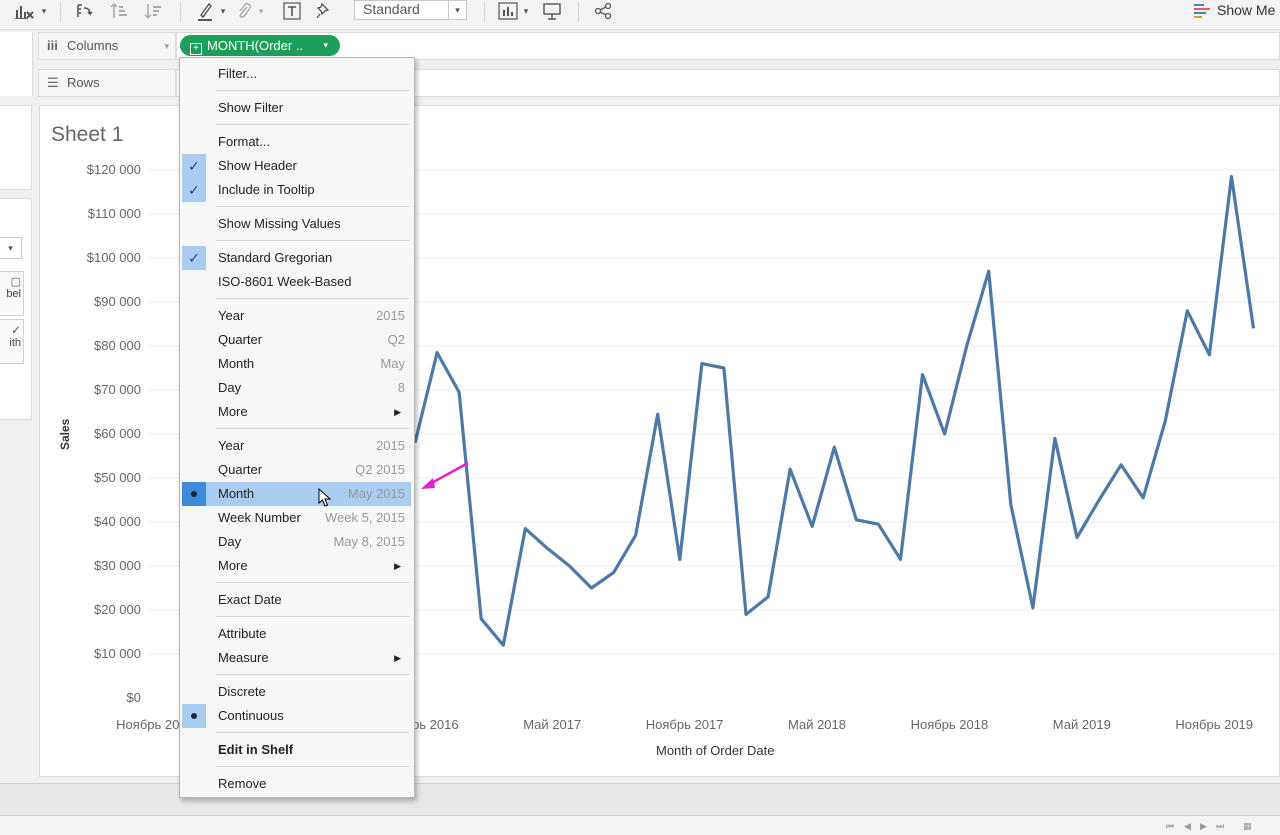  What do you see at coordinates (296, 388) in the screenshot?
I see `menu-item-day: Day 8` at bounding box center [296, 388].